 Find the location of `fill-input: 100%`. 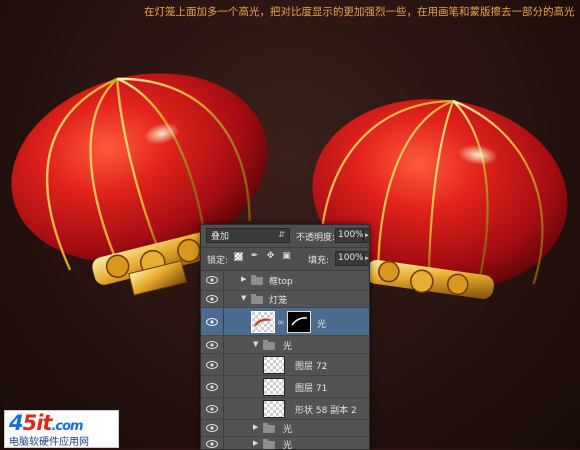

fill-input: 100% is located at coordinates (349, 258).